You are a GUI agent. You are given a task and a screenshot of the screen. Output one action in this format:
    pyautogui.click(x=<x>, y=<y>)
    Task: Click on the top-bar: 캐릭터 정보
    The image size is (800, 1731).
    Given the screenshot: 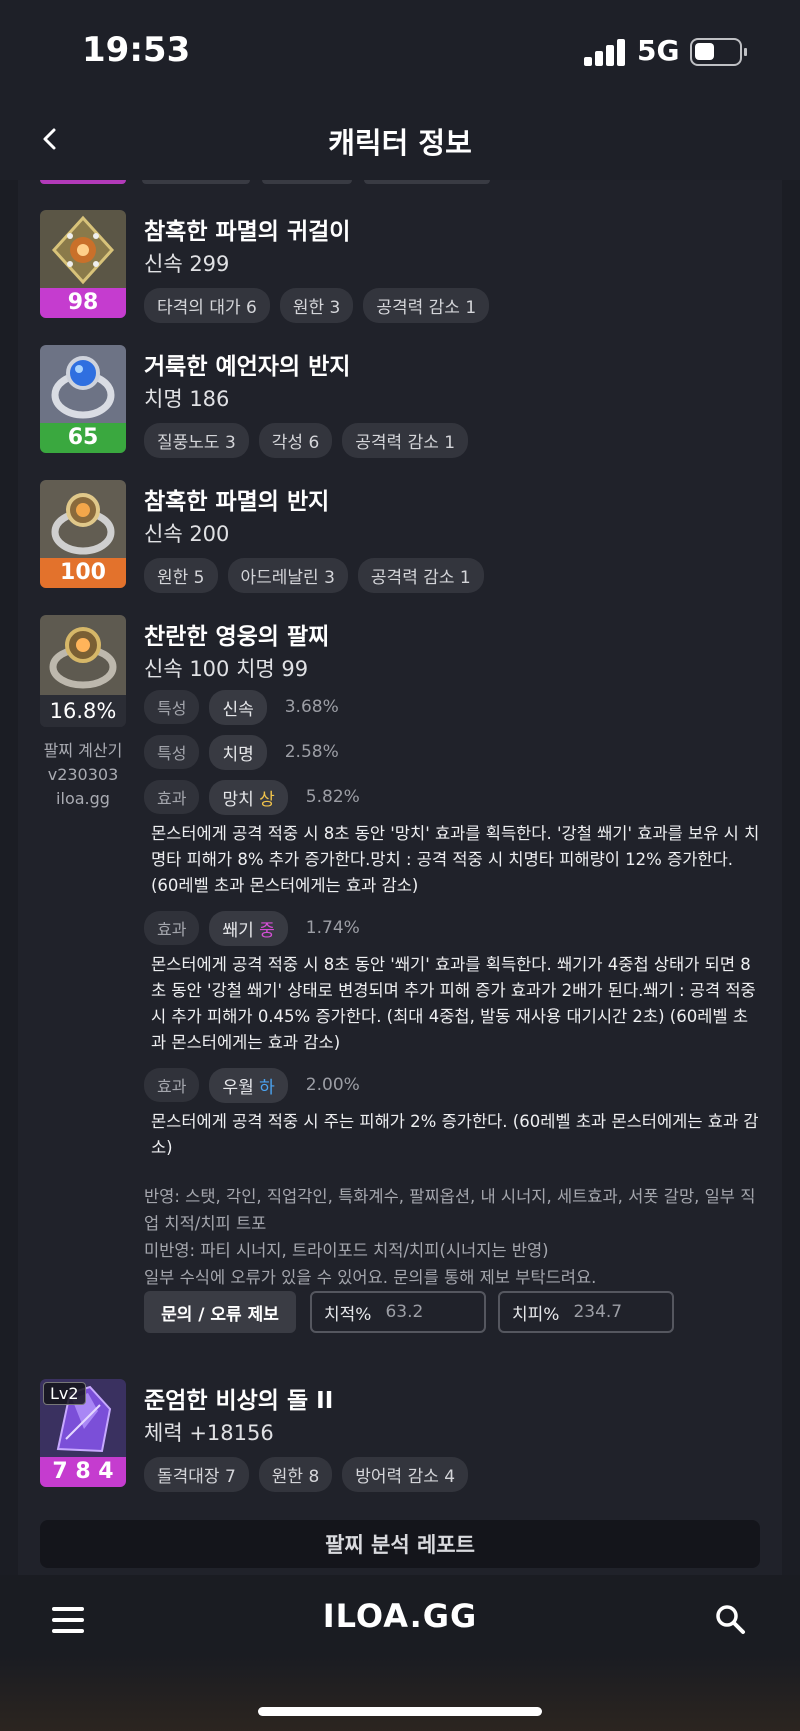 What is the action you would take?
    pyautogui.click(x=400, y=140)
    